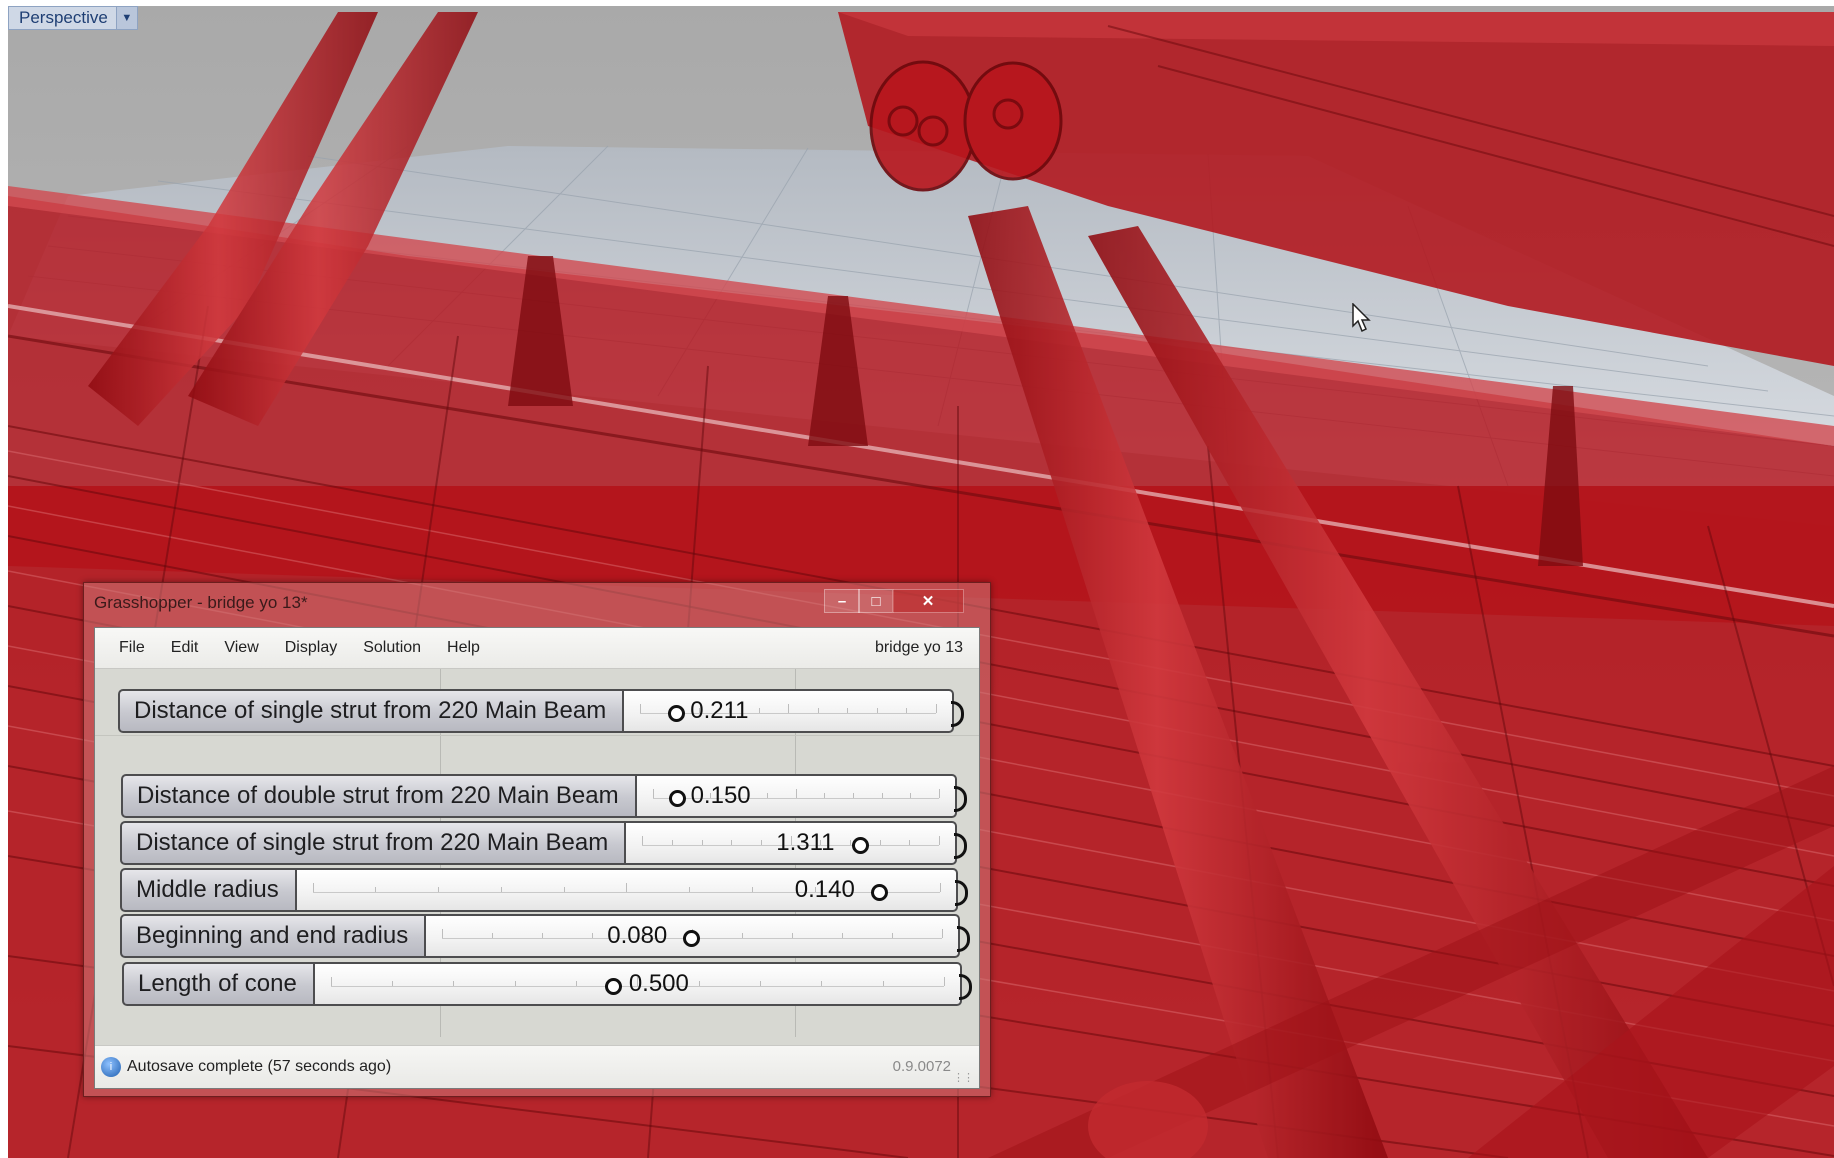 The image size is (1834, 1158). Describe the element at coordinates (537, 603) in the screenshot. I see `window-titlebar: Grasshopper - bridge yo 13* – □ ✕` at that location.